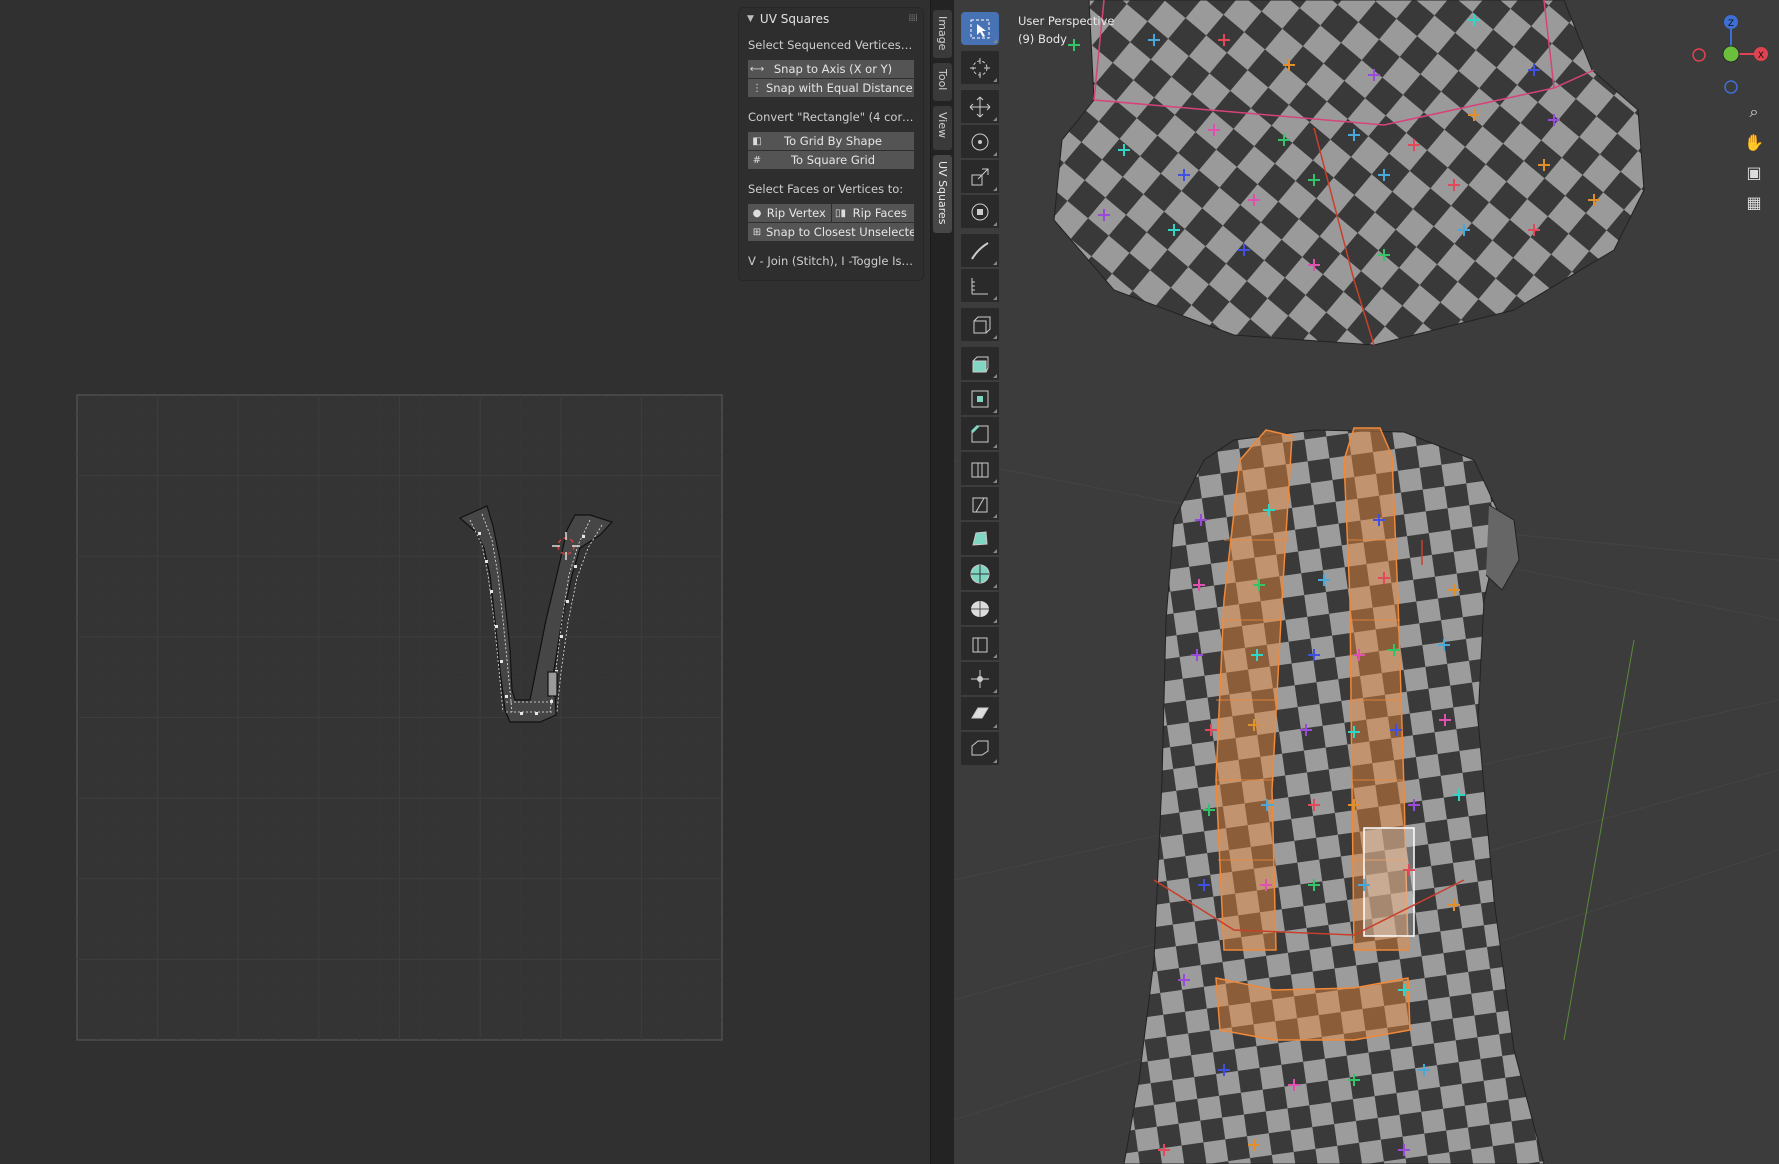 Image resolution: width=1779 pixels, height=1164 pixels. I want to click on tab-uv-squares: UV Squares, so click(942, 194).